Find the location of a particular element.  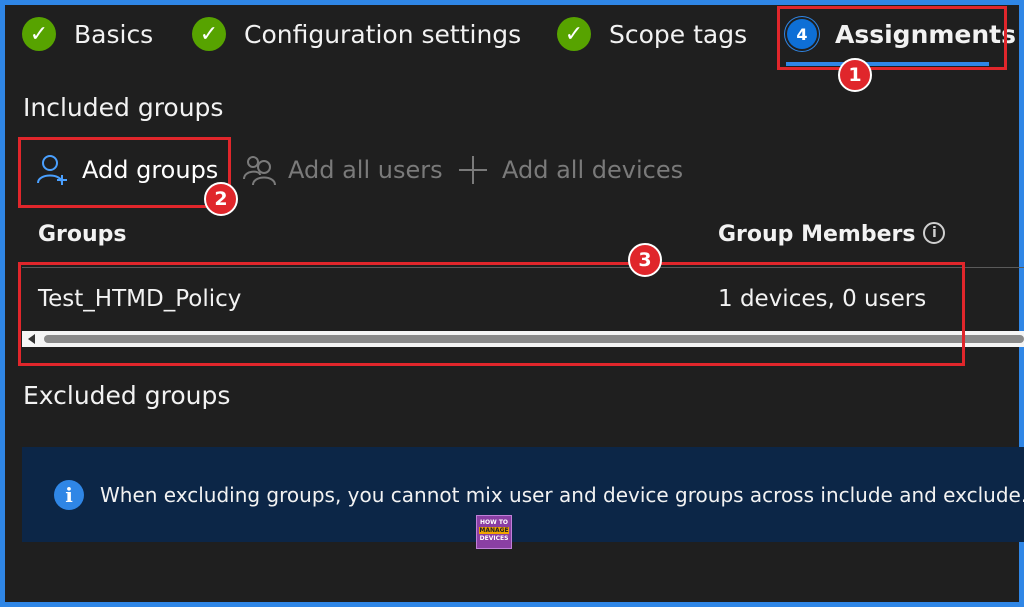

step-scope-tags: ✓ Scope tags is located at coordinates (652, 34).